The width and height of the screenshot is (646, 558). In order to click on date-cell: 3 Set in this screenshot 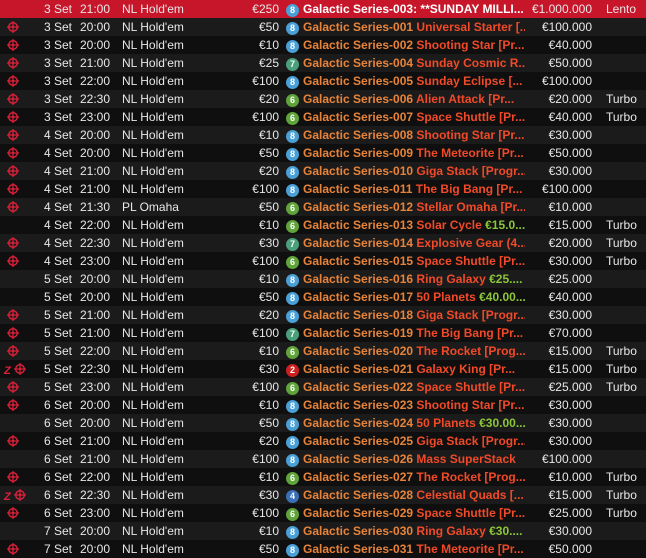, I will do `click(58, 81)`.